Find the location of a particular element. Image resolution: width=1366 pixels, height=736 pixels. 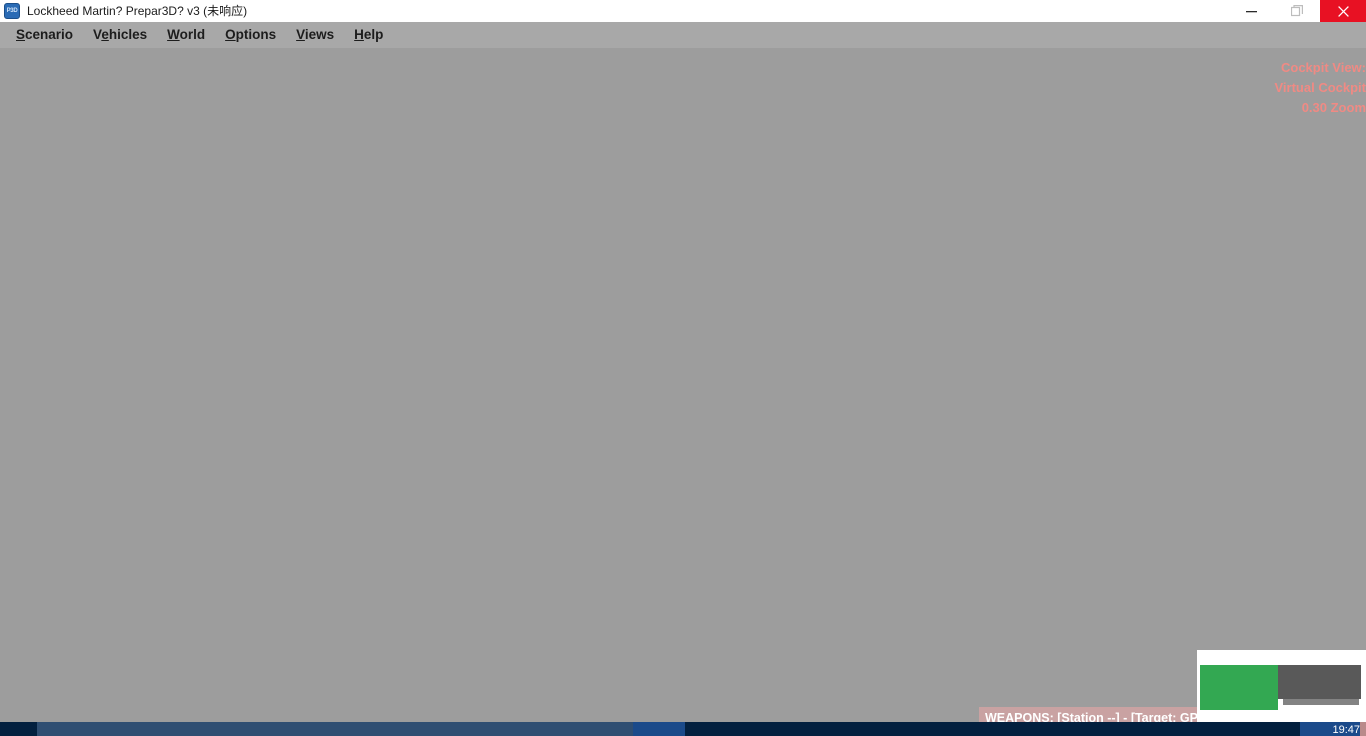

minimize-icon is located at coordinates (1251, 11).